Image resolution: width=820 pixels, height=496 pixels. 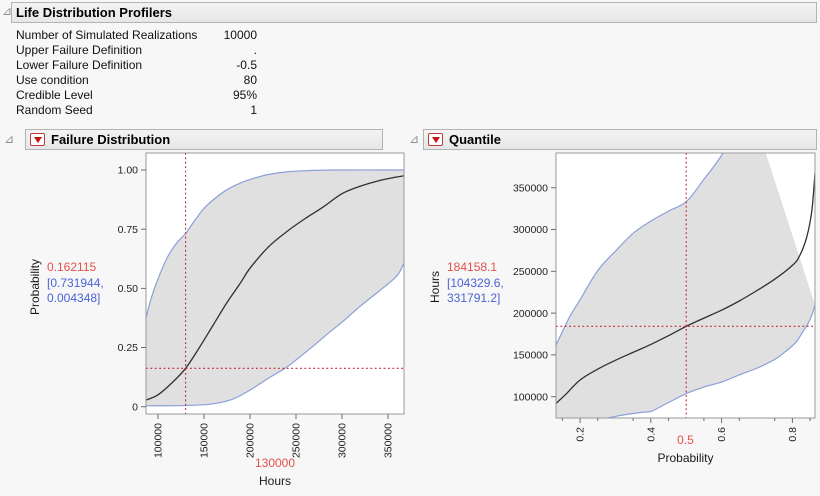 I want to click on panel-title: Quantile, so click(x=475, y=139).